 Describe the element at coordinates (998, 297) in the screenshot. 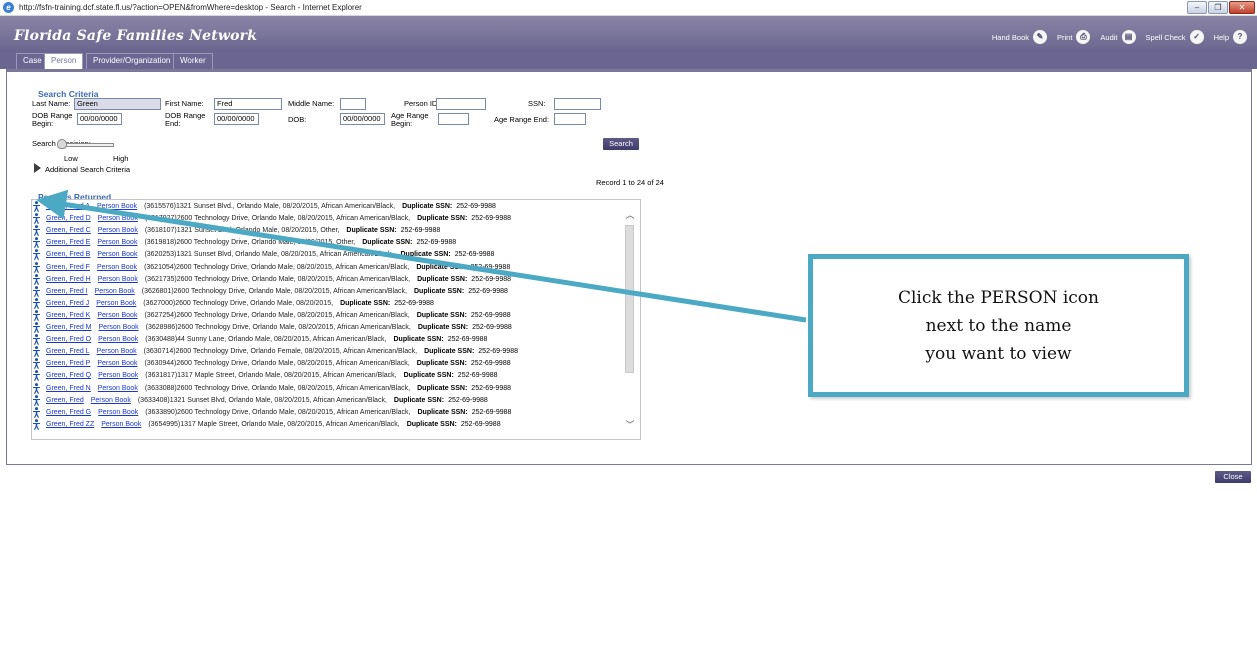

I see `callout-line-1: Click the PERSON icon` at that location.